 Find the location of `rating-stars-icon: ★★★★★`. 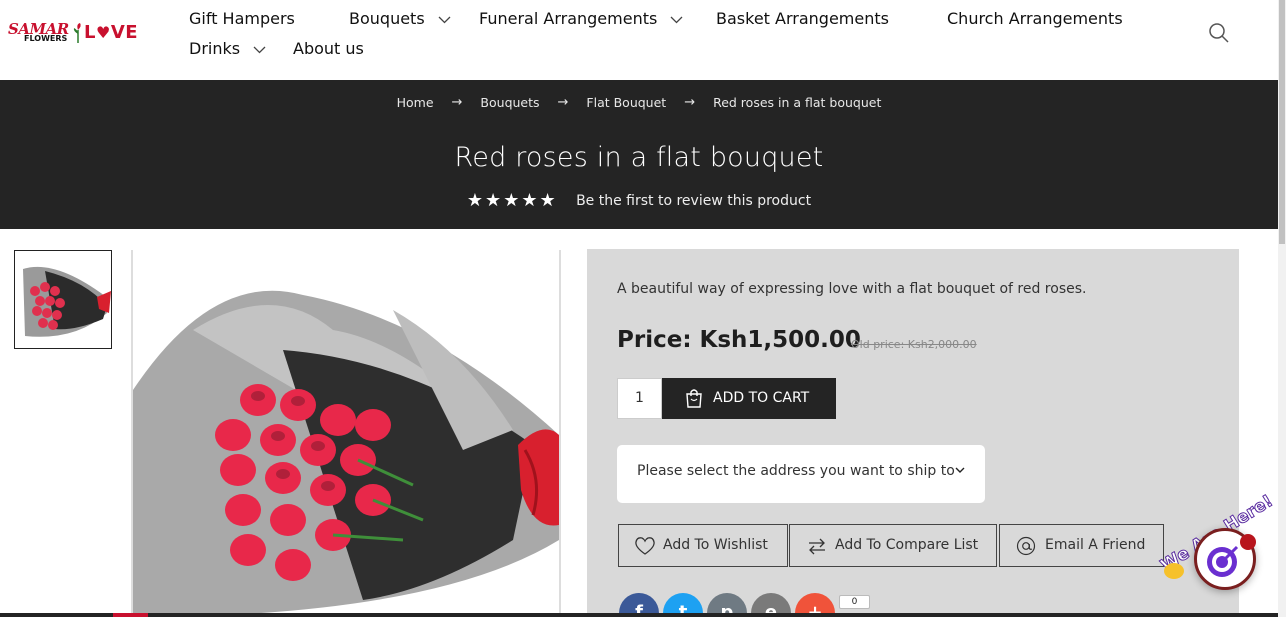

rating-stars-icon: ★★★★★ is located at coordinates (512, 200).